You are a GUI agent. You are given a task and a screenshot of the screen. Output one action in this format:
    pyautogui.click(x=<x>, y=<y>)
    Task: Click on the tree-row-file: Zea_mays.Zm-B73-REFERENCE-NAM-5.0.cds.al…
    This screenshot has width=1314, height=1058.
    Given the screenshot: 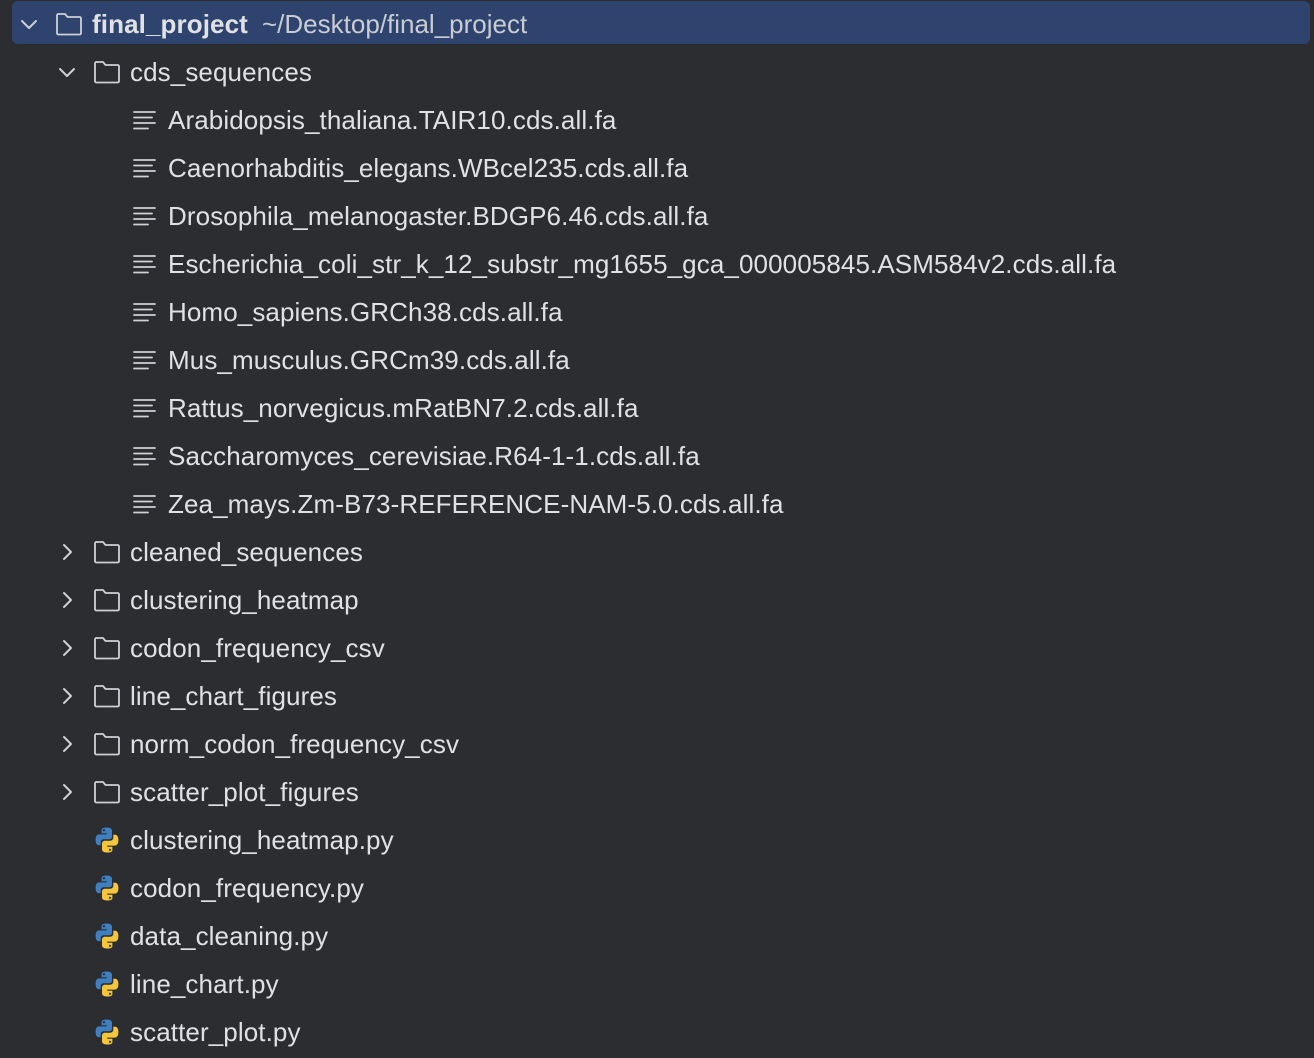 What is the action you would take?
    pyautogui.click(x=657, y=504)
    